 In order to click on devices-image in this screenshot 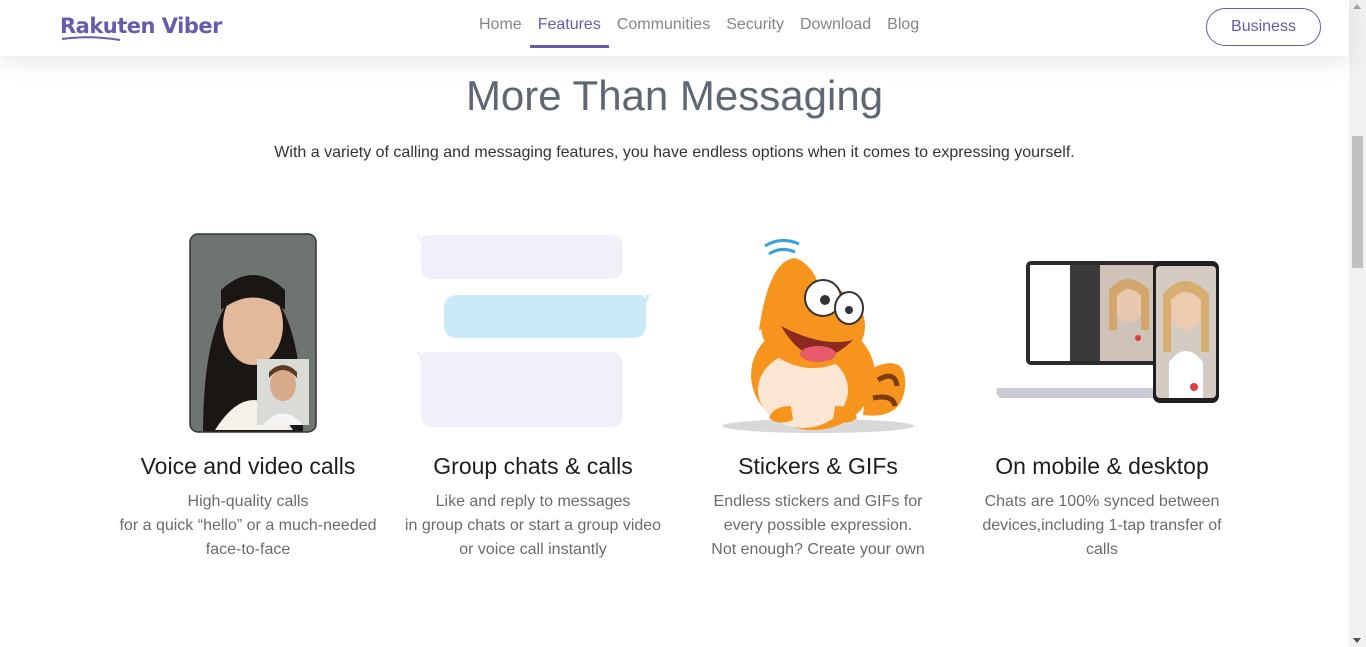, I will do `click(1102, 332)`.